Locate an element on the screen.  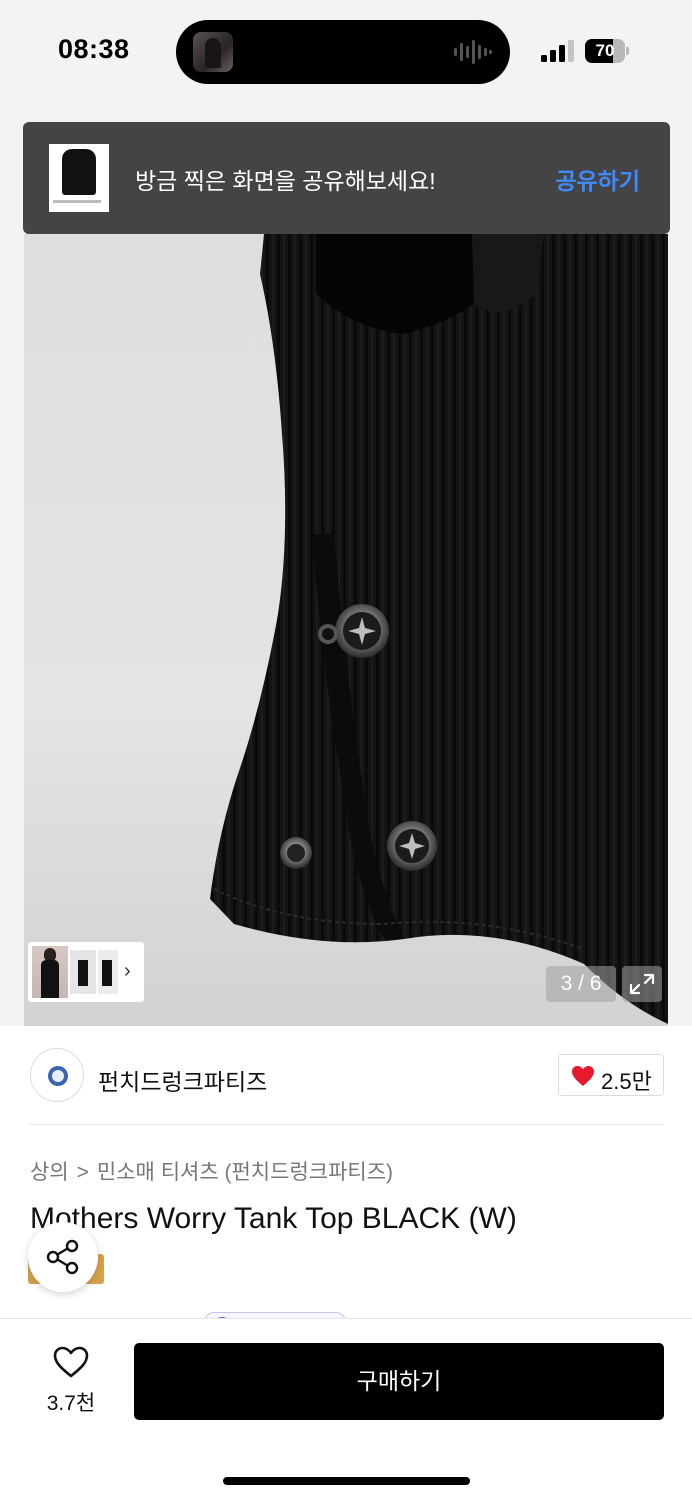
audio-wave-icon is located at coordinates (473, 52).